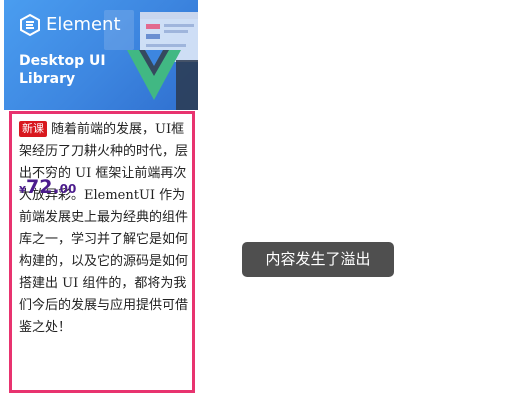 The image size is (525, 407). I want to click on overflow-toast: 内容发生了溢出, so click(318, 259).